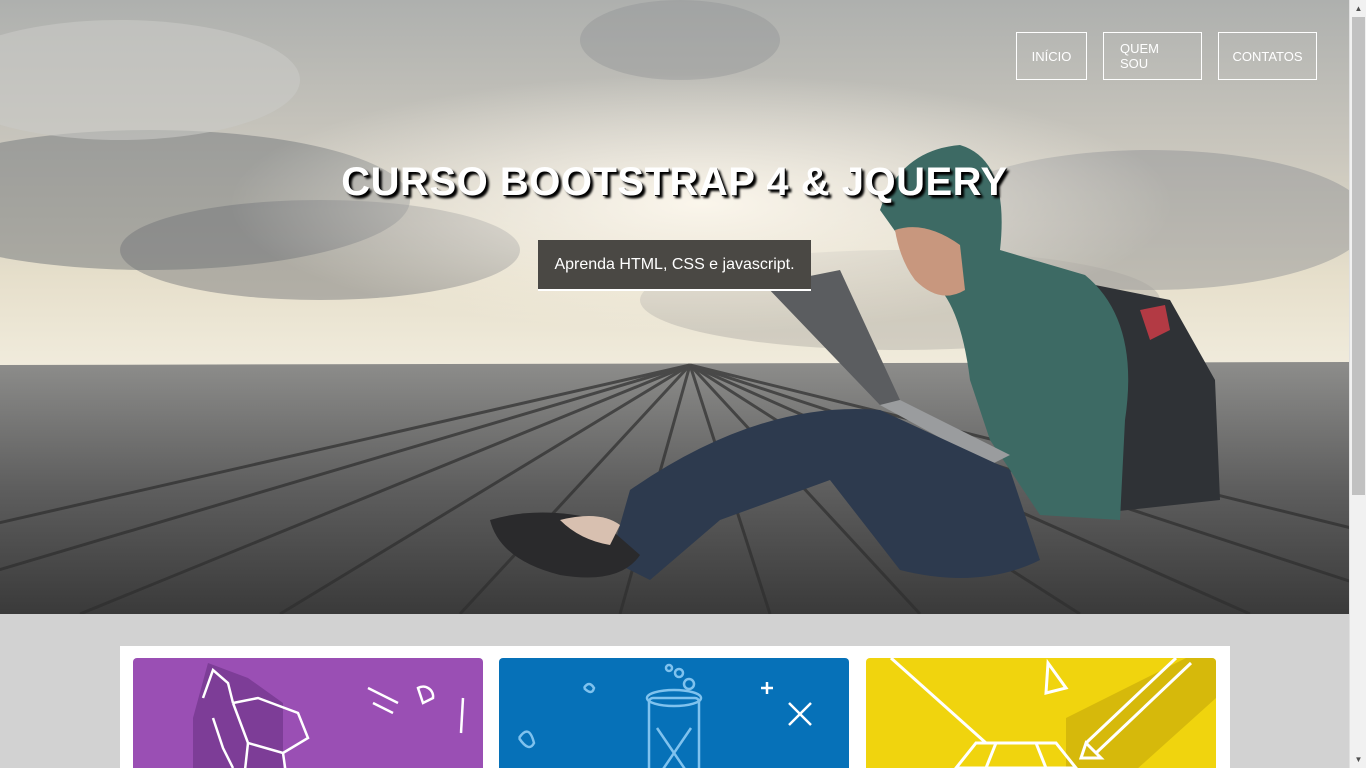  What do you see at coordinates (1358, 256) in the screenshot?
I see `scrollbar-thumb` at bounding box center [1358, 256].